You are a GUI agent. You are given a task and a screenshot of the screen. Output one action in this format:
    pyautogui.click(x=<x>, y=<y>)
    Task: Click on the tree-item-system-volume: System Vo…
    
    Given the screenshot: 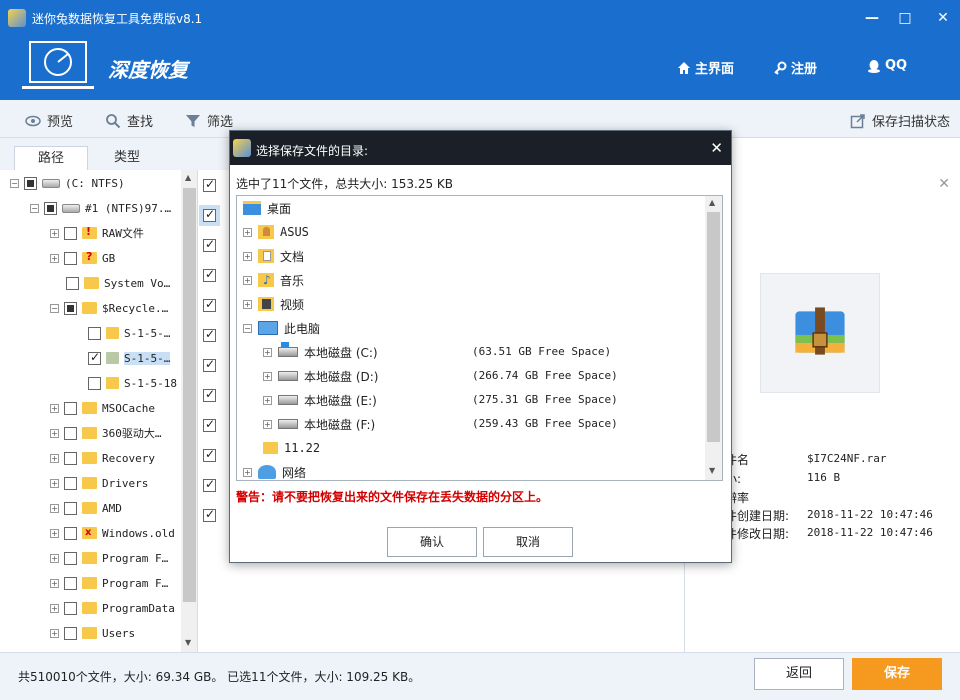 What is the action you would take?
    pyautogui.click(x=118, y=283)
    